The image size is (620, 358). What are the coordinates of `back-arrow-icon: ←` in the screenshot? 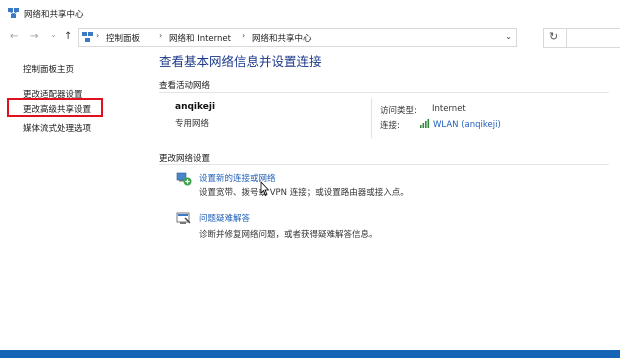 It's located at (14, 36).